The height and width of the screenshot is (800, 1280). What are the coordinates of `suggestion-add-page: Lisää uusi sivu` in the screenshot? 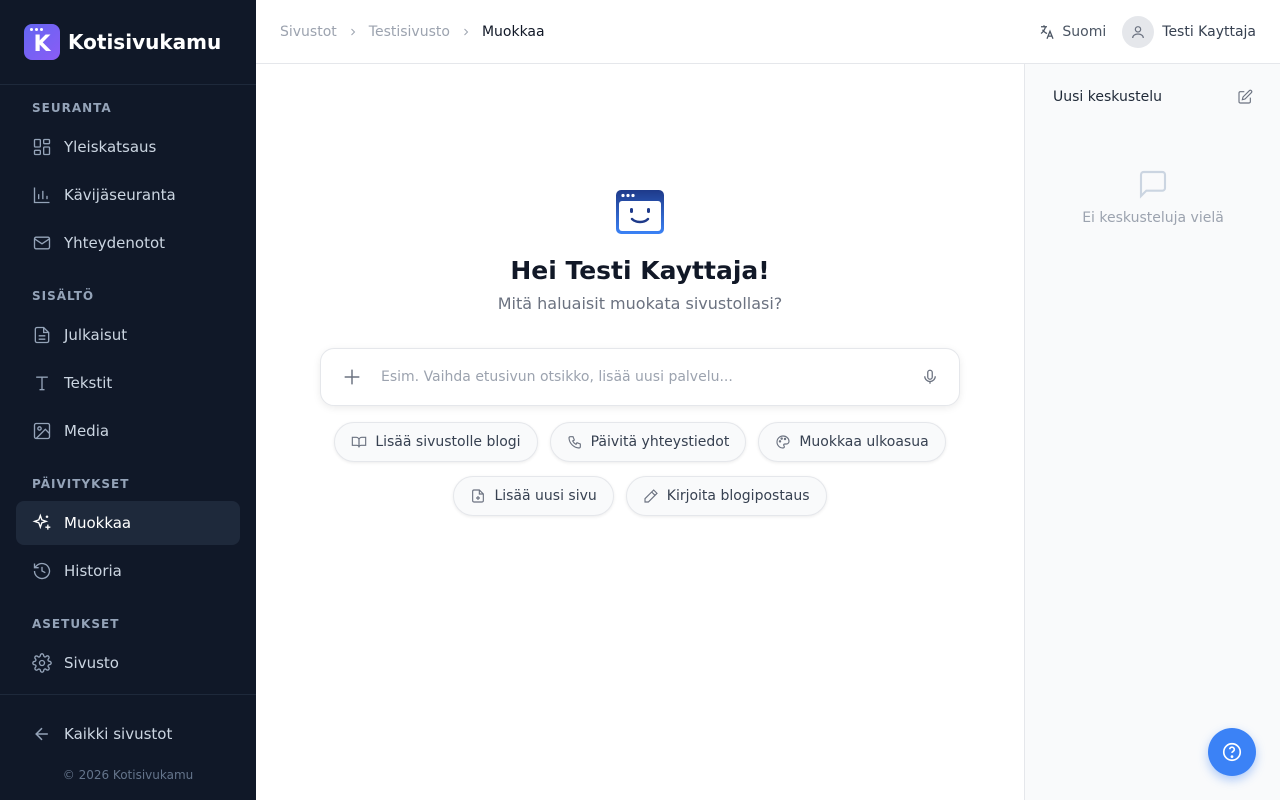 It's located at (533, 496).